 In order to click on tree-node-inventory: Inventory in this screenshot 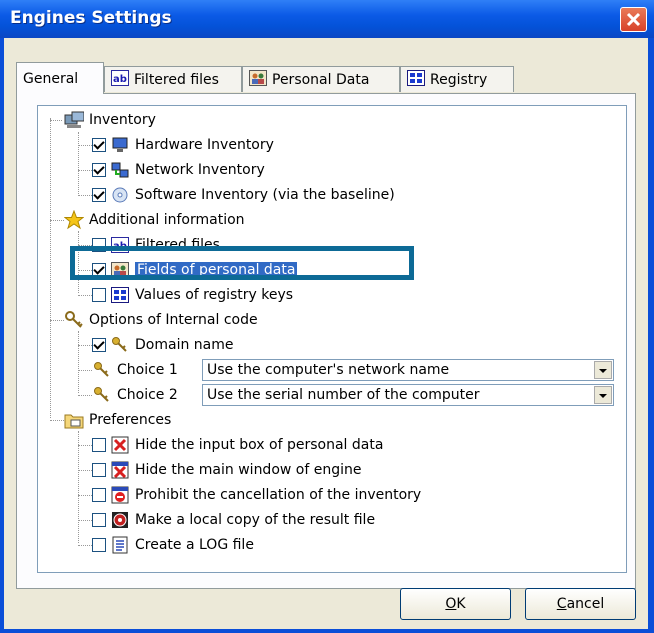, I will do `click(101, 120)`.